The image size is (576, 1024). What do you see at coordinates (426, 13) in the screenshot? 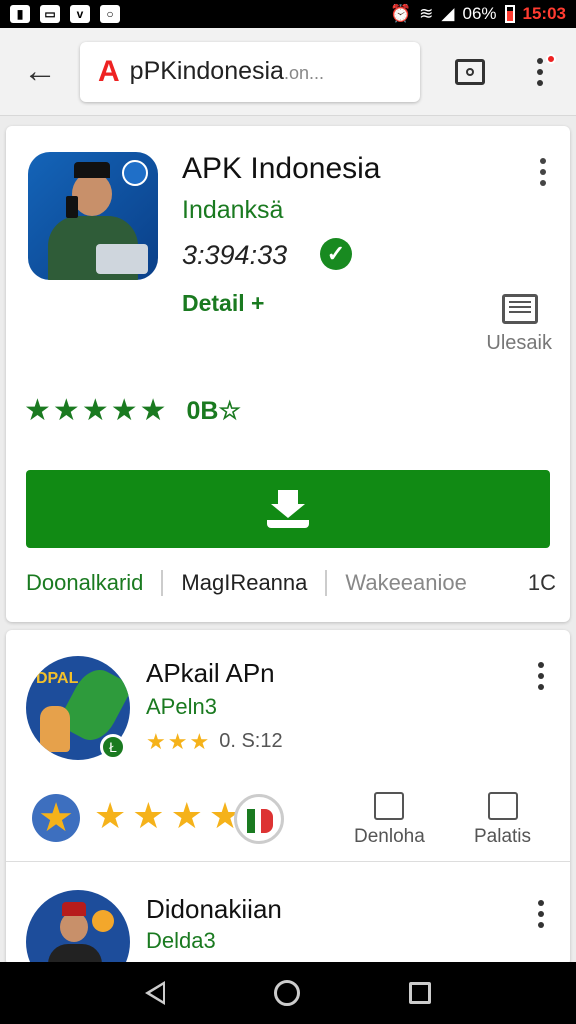
I see `wifi-icon: ≋` at bounding box center [426, 13].